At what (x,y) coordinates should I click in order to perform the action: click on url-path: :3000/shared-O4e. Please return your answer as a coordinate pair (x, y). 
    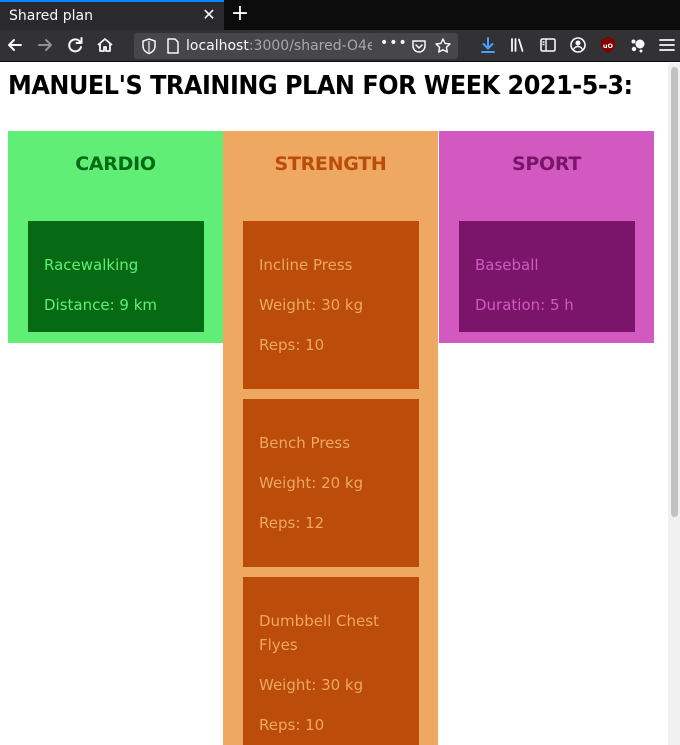
    Looking at the image, I should click on (310, 46).